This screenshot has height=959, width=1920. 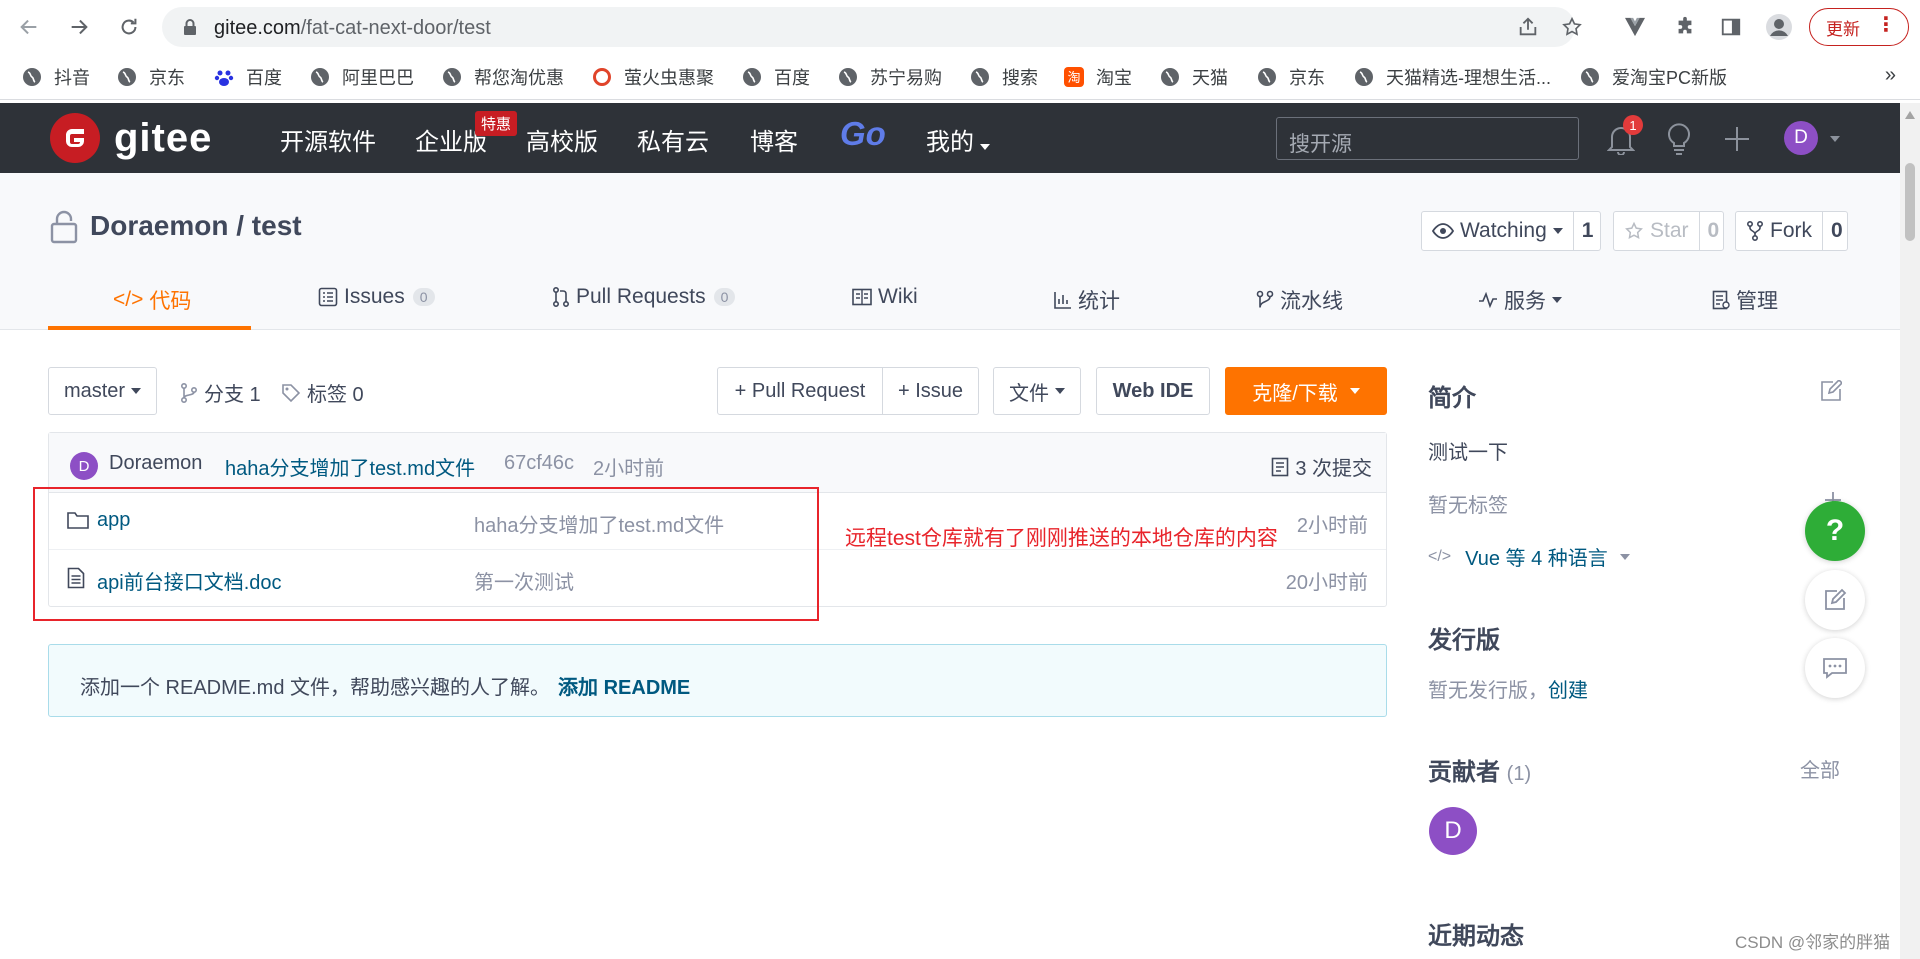 What do you see at coordinates (653, 77) in the screenshot?
I see `bookmark-item: 萤火虫惠聚` at bounding box center [653, 77].